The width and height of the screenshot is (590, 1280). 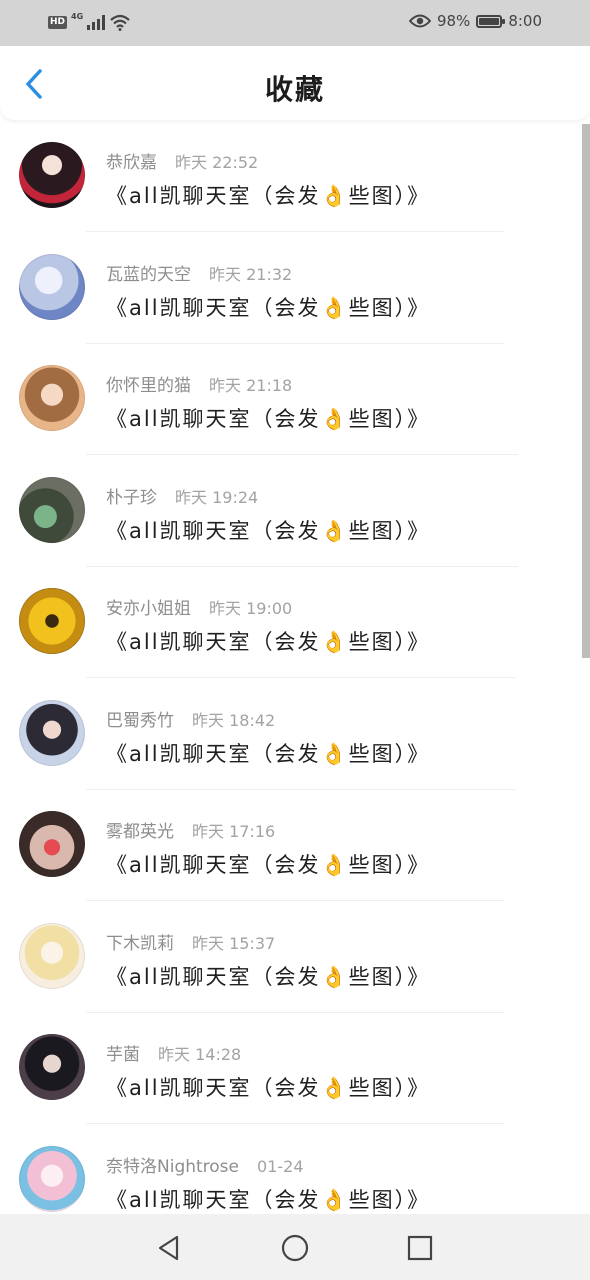 I want to click on square-recents-icon, so click(x=420, y=1248).